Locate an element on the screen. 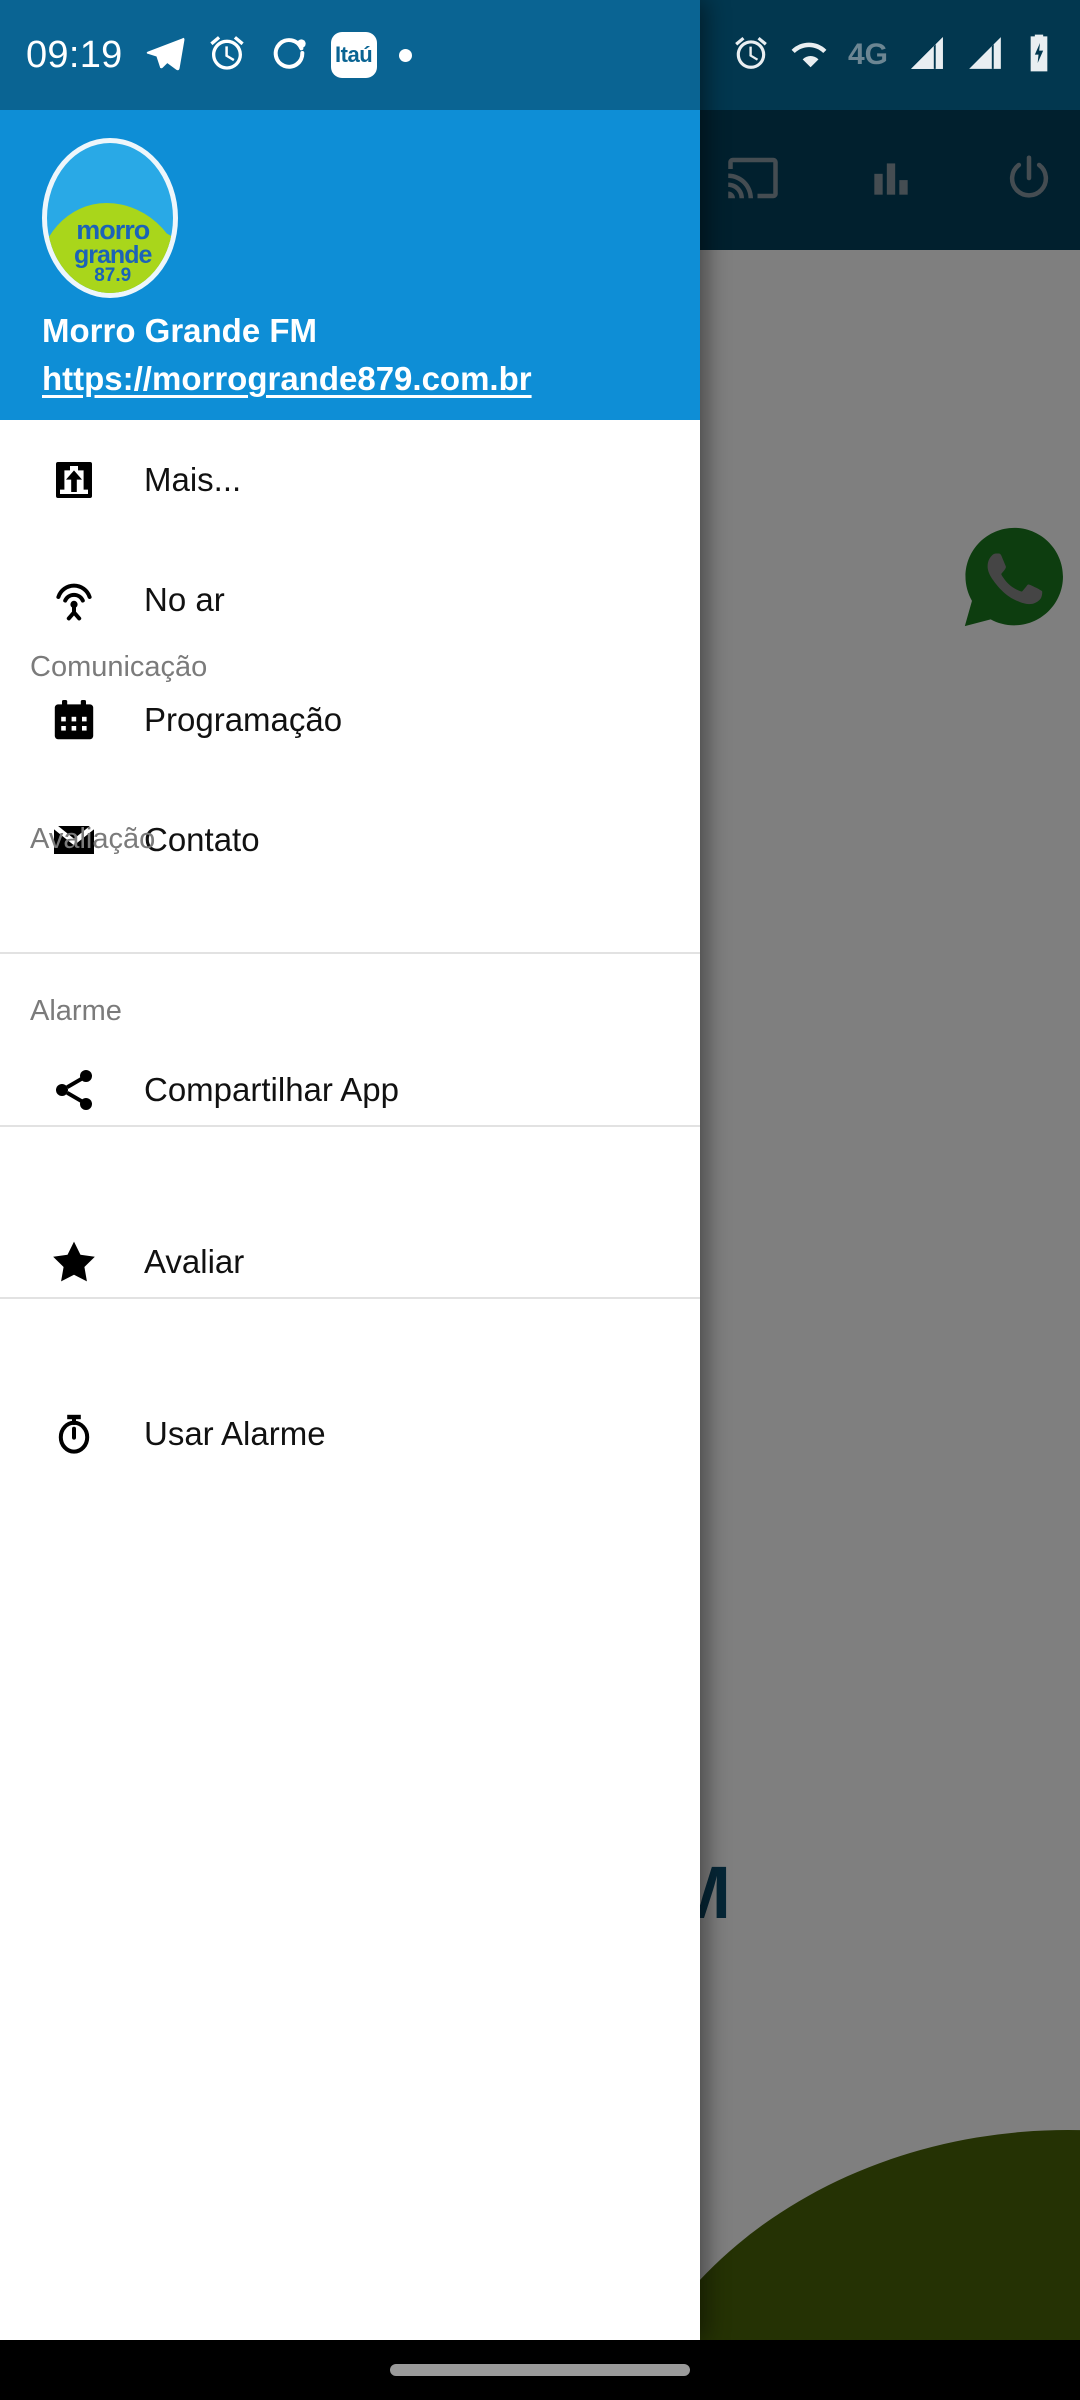  dot-icon is located at coordinates (405, 55).